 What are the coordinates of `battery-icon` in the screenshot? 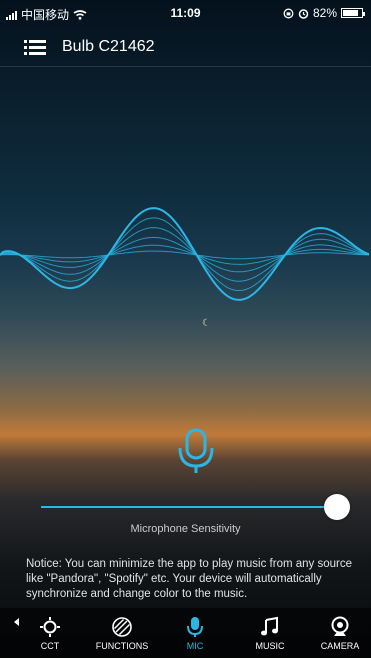 It's located at (353, 13).